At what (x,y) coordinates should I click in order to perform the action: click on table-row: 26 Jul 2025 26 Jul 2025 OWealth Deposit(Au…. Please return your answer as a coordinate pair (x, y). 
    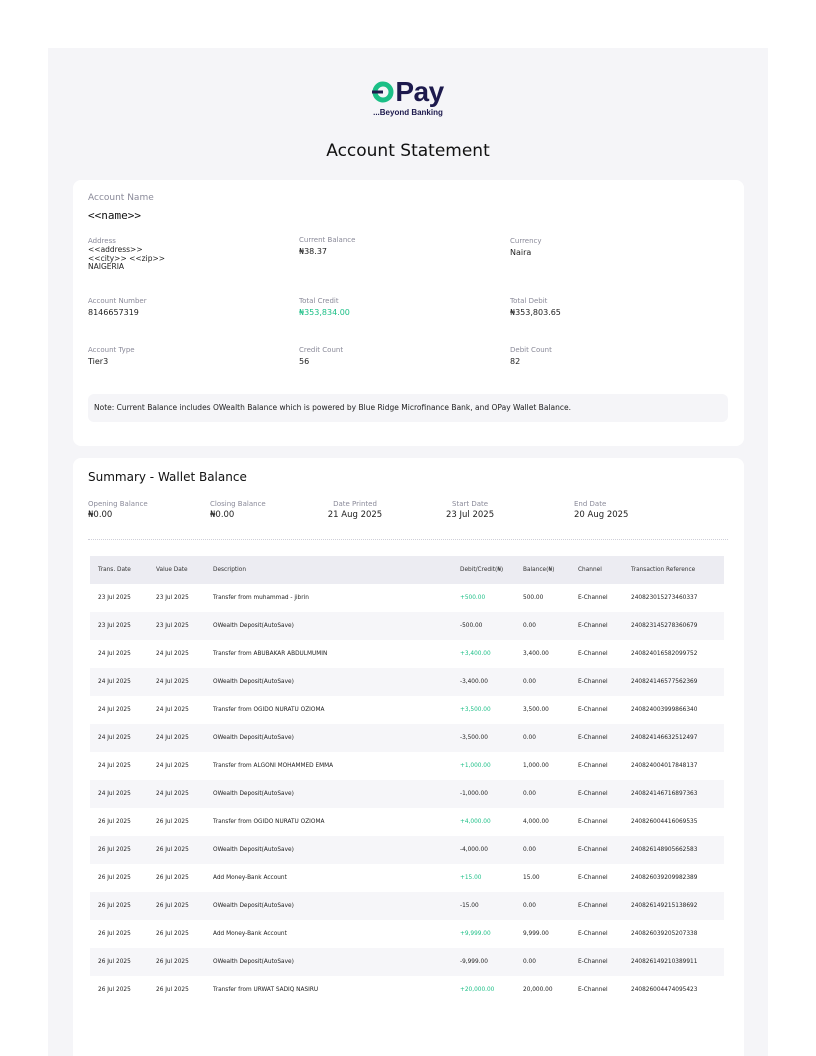
    Looking at the image, I should click on (407, 962).